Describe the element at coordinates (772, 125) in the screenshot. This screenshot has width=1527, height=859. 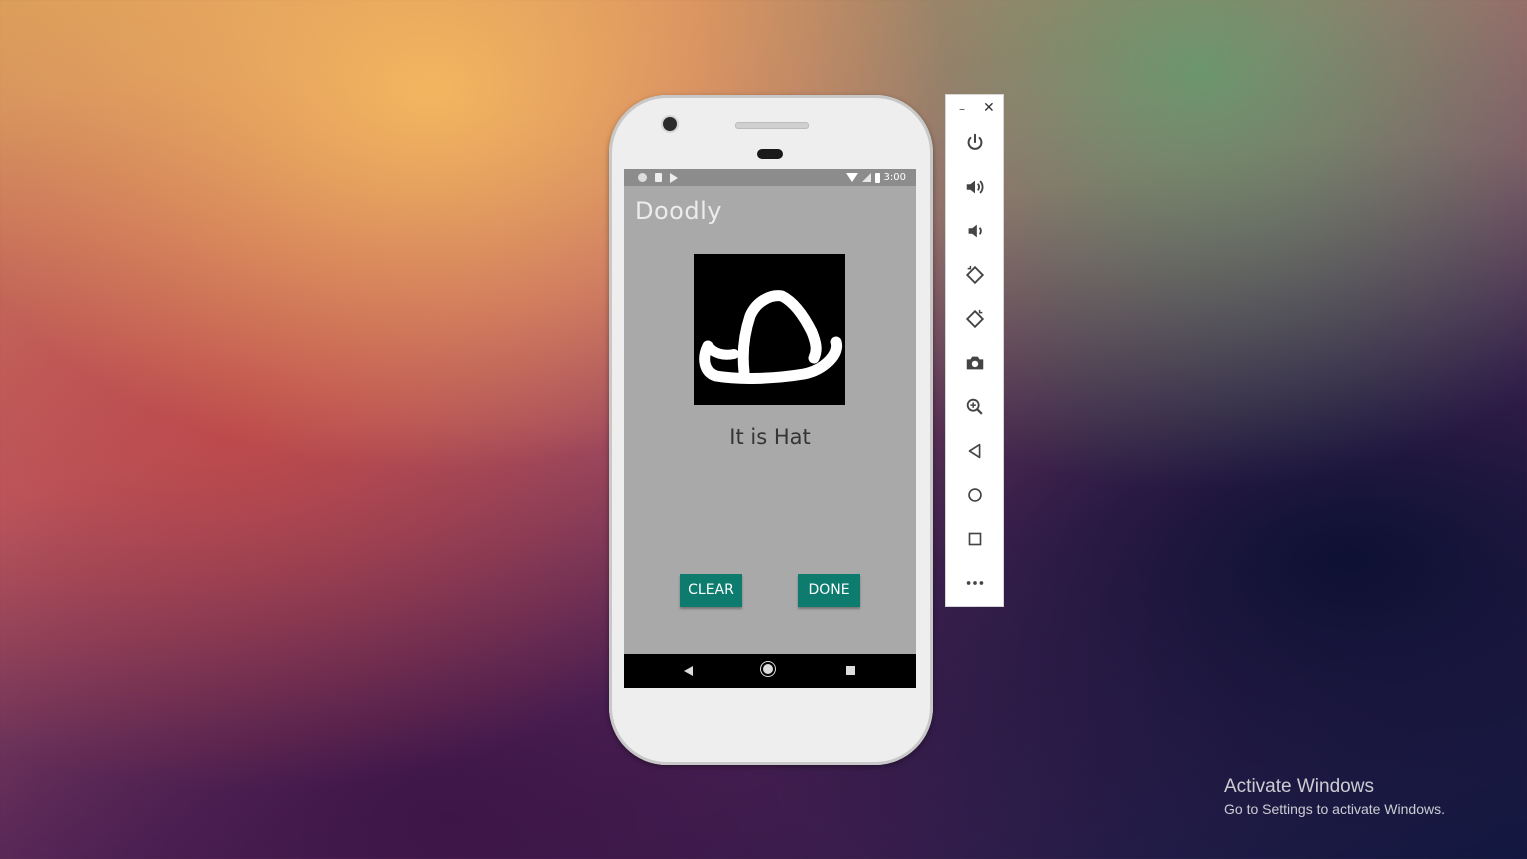
I see `earpiece-speaker` at that location.